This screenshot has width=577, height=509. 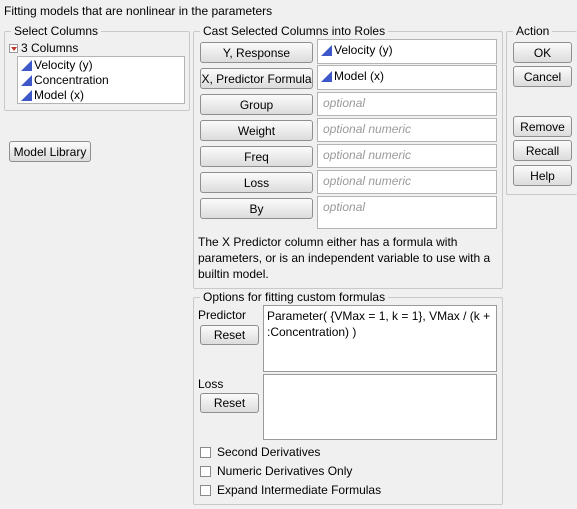 I want to click on by-role-box: optional, so click(x=407, y=212).